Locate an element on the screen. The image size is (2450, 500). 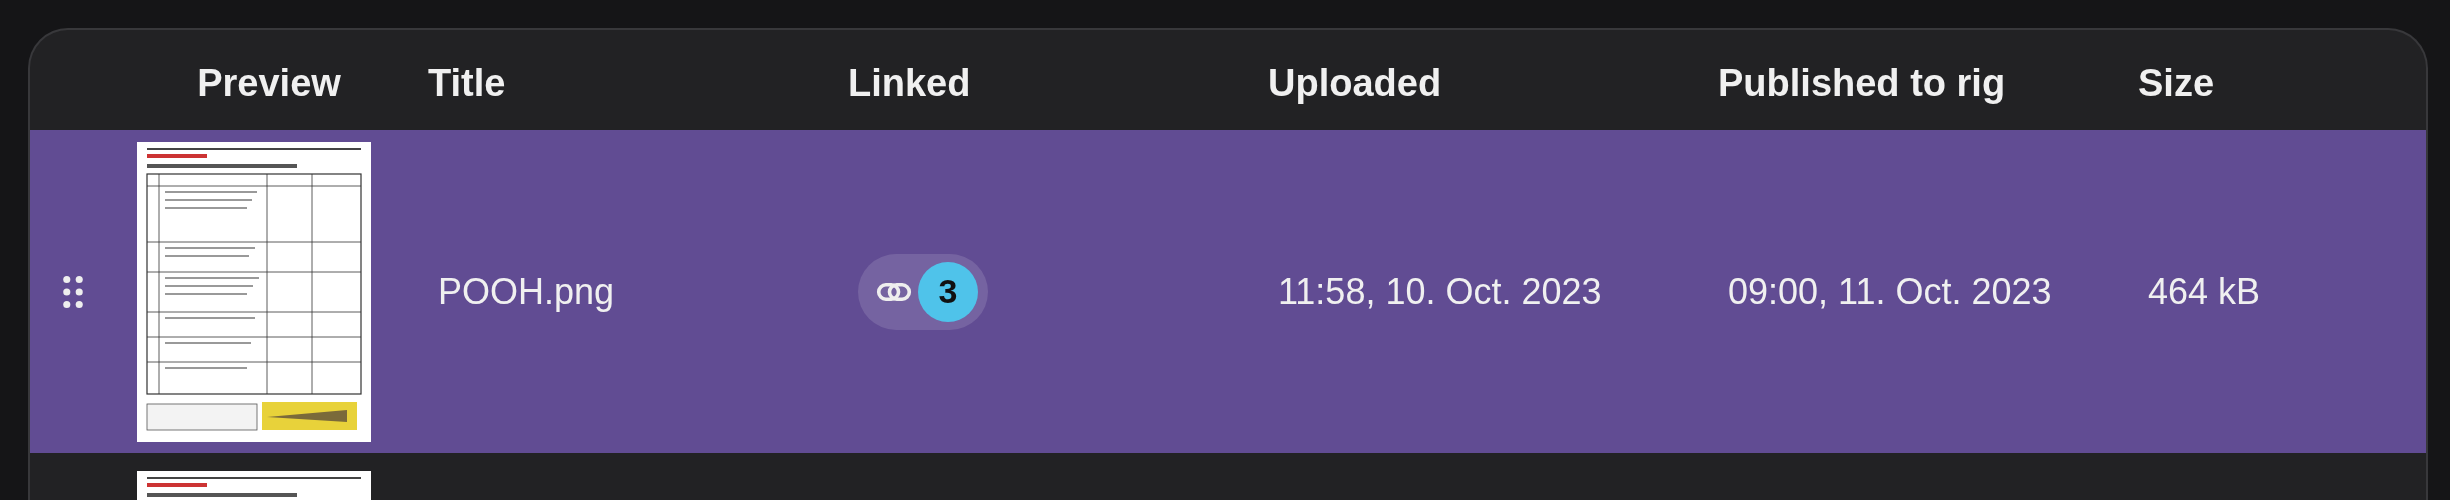
drag-handle-icon is located at coordinates (73, 291).